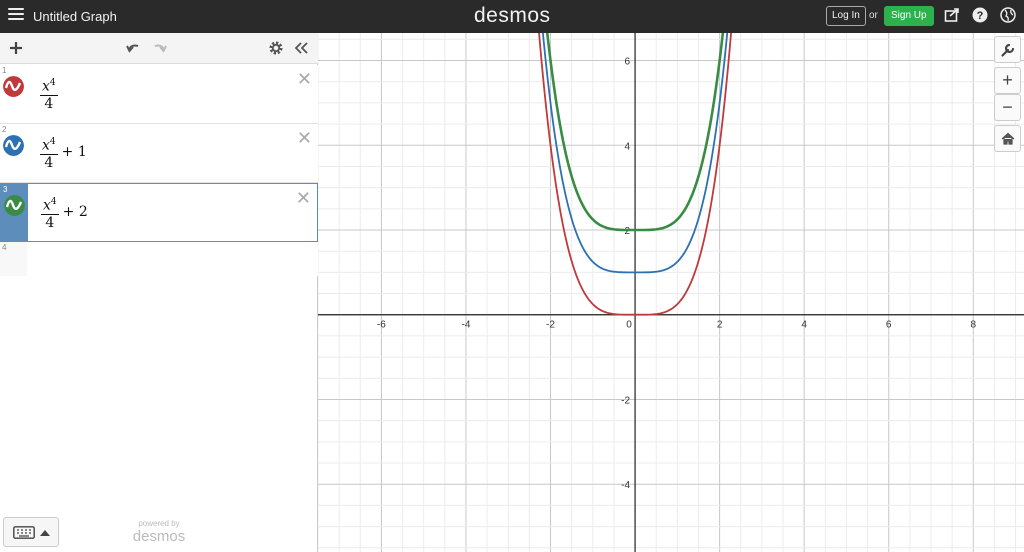 The width and height of the screenshot is (1024, 552). I want to click on x-tick-label: 8, so click(973, 325).